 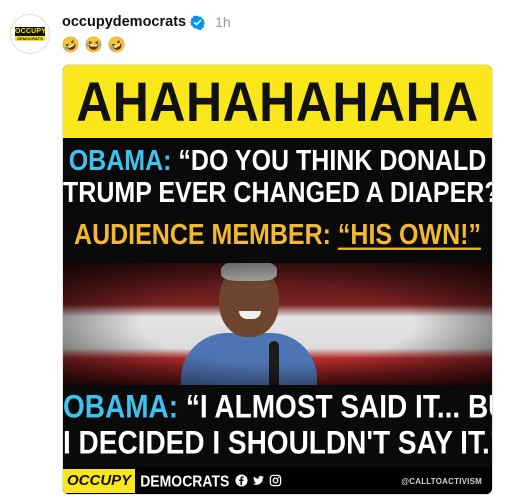 What do you see at coordinates (124, 22) in the screenshot?
I see `username-link: occupydemocrats` at bounding box center [124, 22].